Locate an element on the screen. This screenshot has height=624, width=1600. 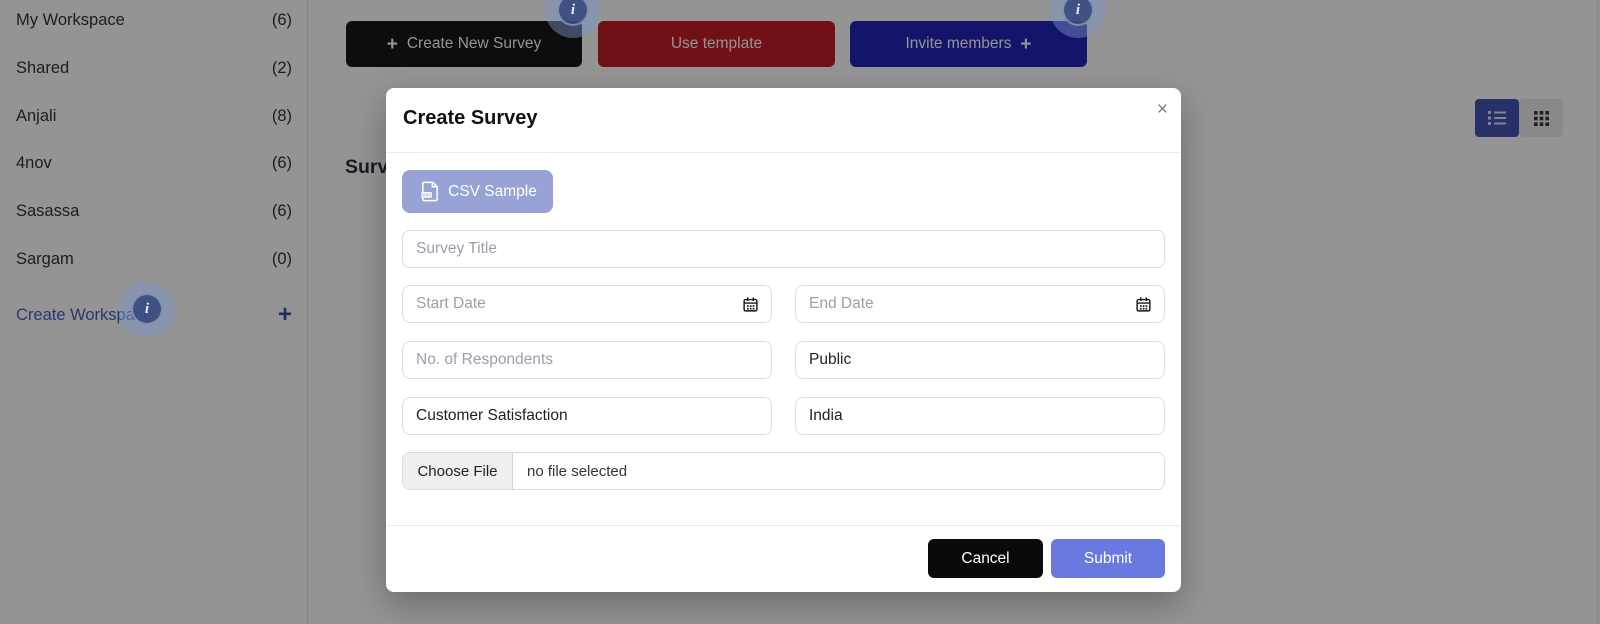
category-select is located at coordinates (587, 416).